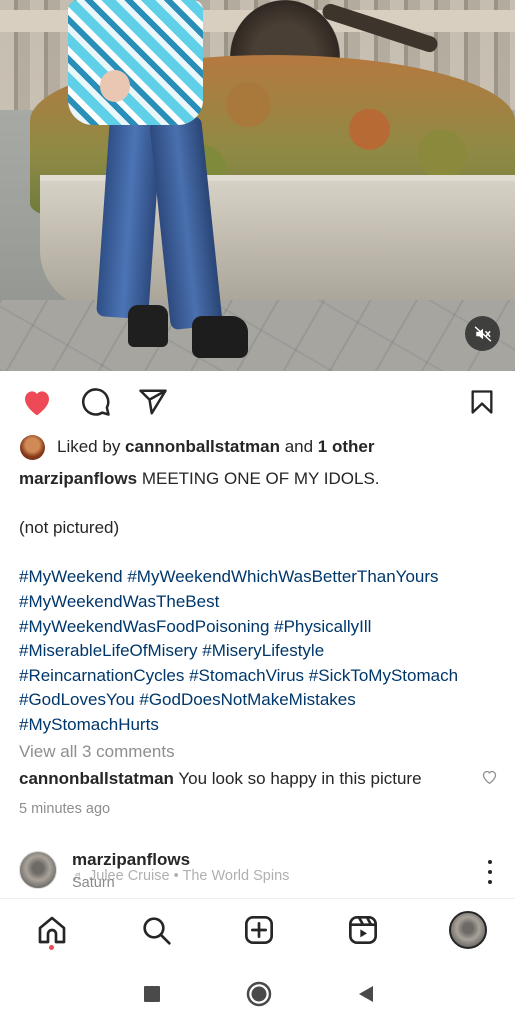 This screenshot has width=515, height=1024. What do you see at coordinates (115, 86) in the screenshot?
I see `photo-person-hand` at bounding box center [115, 86].